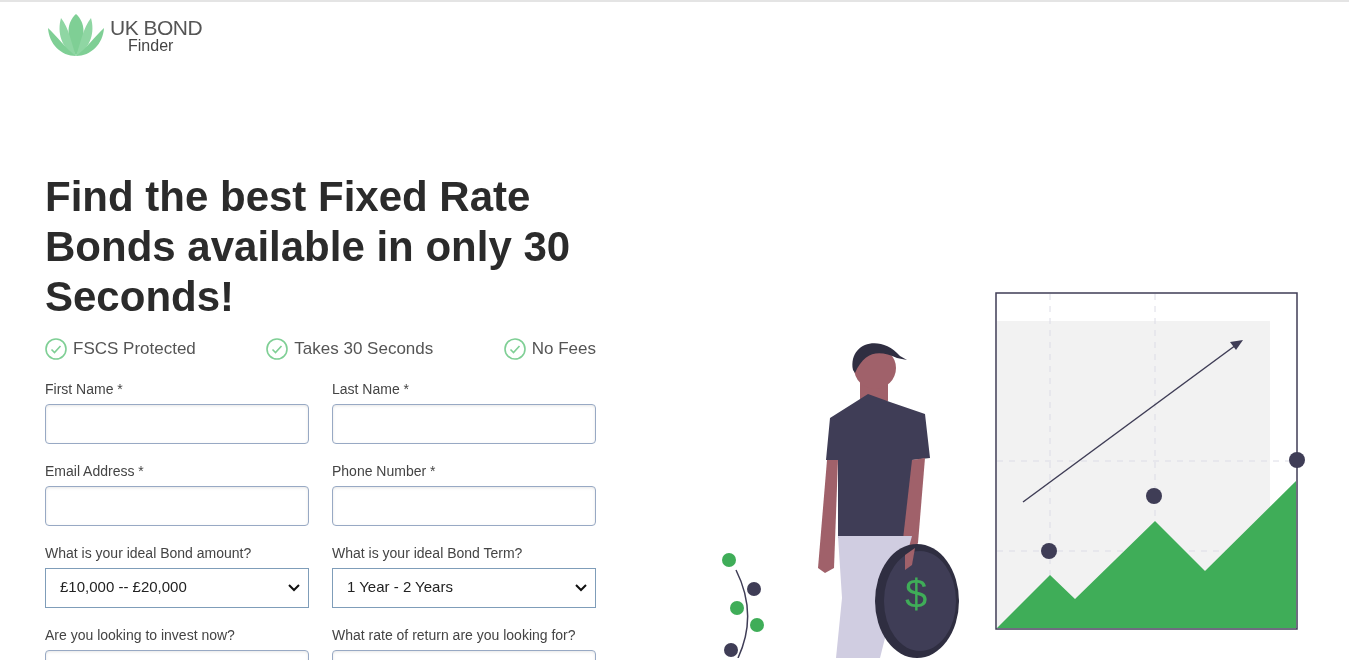 This screenshot has height=660, width=1349. I want to click on field-label: Email Address *, so click(95, 470).